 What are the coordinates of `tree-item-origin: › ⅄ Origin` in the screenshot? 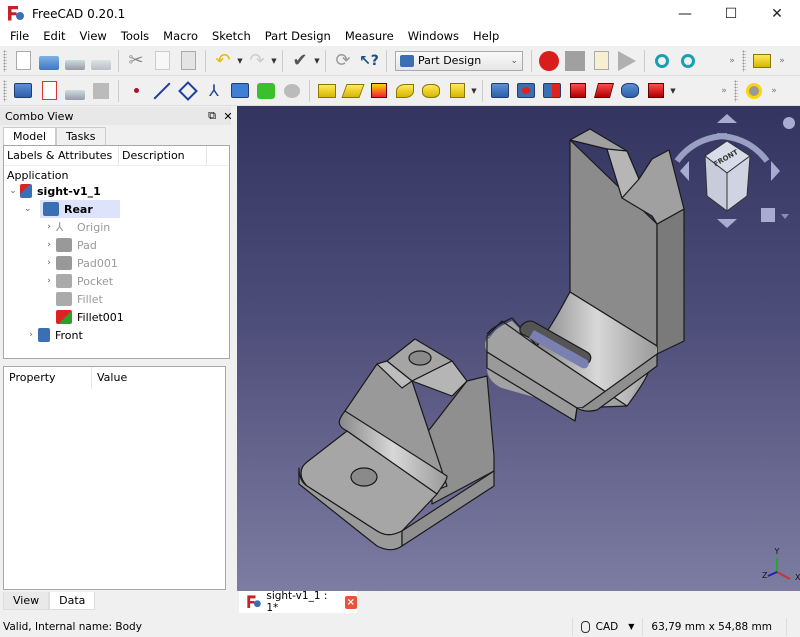 It's located at (76, 227).